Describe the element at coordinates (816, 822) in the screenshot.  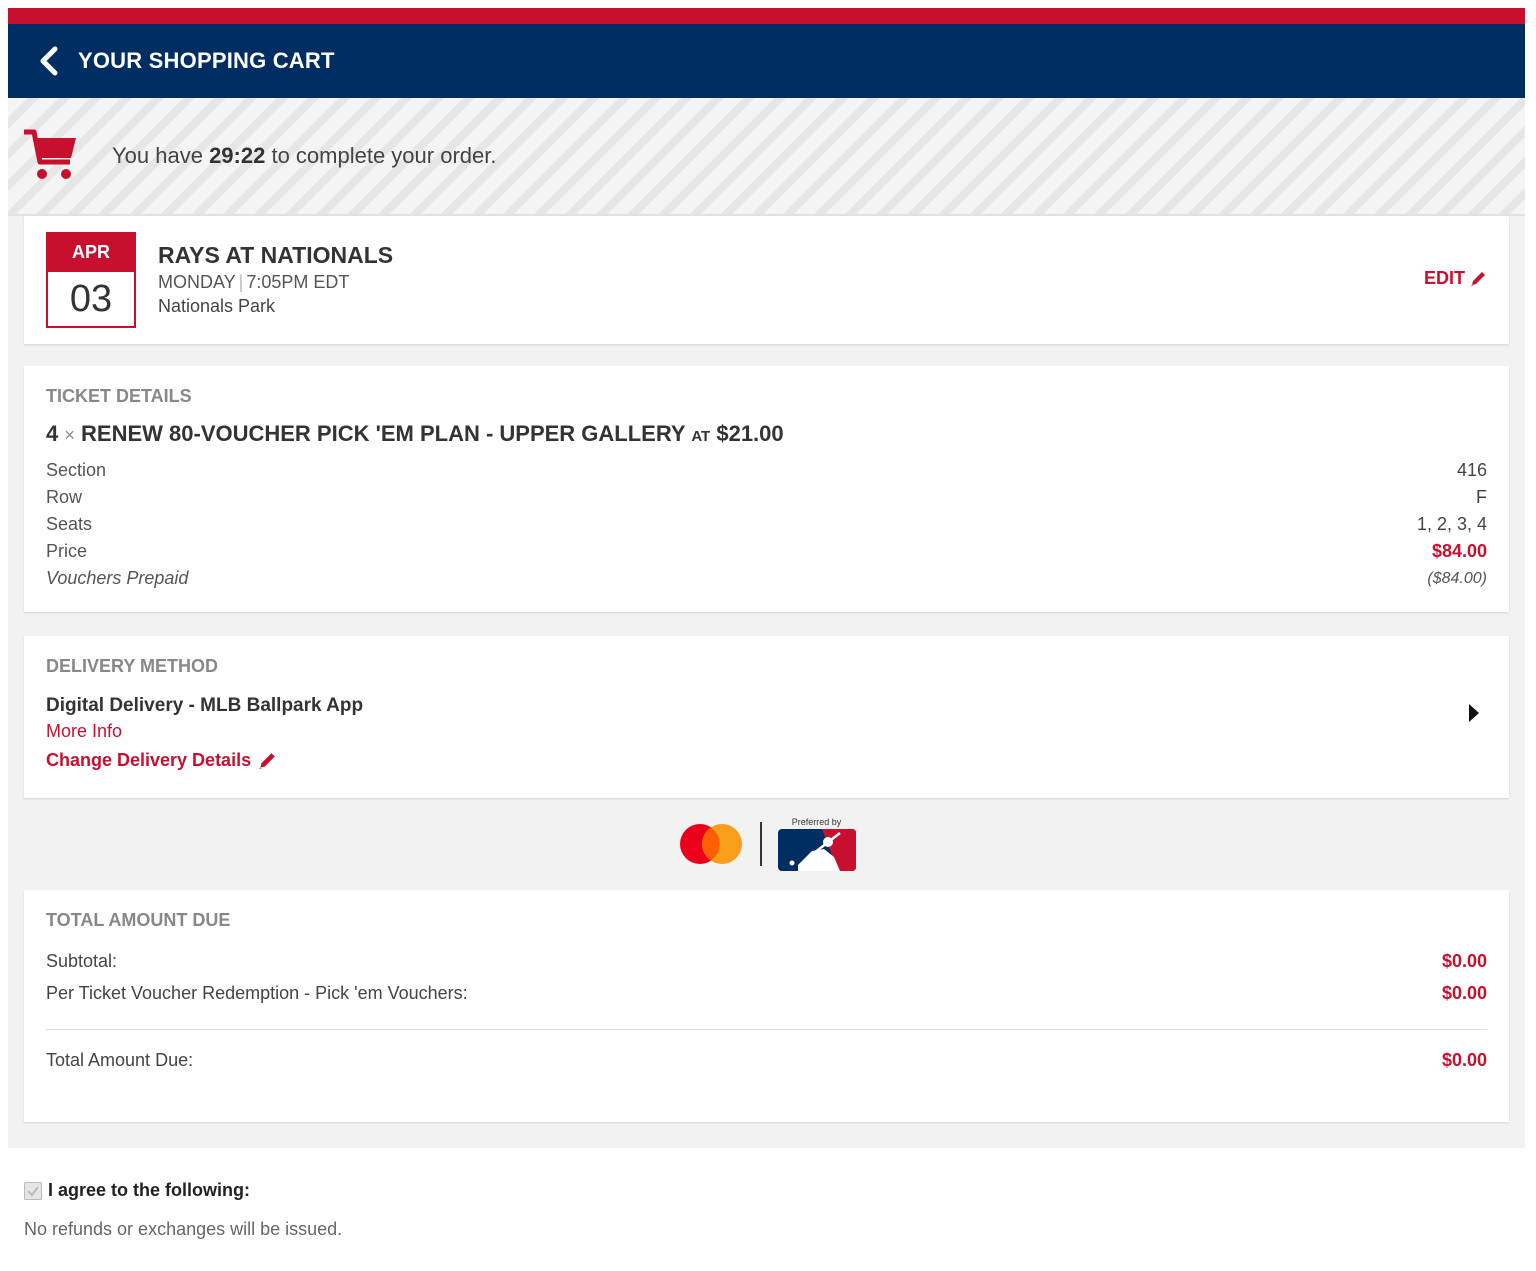
I see `preferred-by-text: Preferred by` at that location.